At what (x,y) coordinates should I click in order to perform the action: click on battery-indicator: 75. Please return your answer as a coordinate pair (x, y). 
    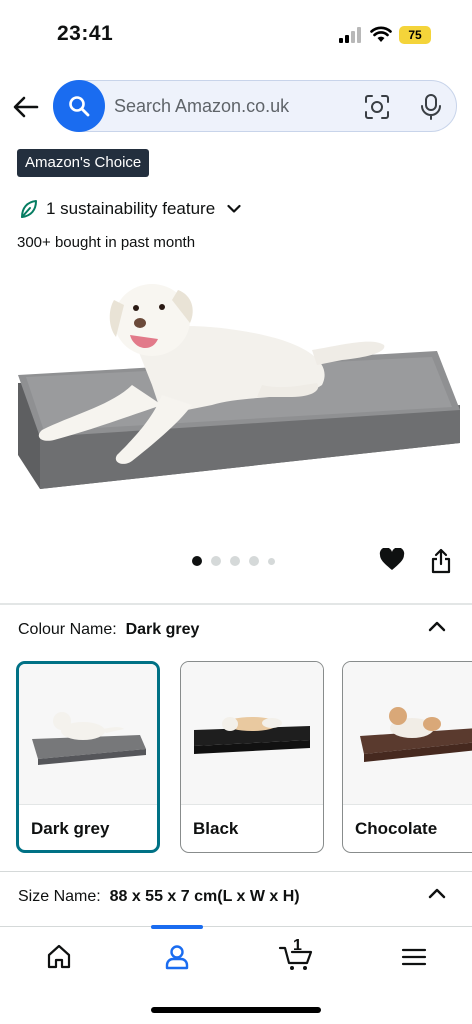
    Looking at the image, I should click on (415, 35).